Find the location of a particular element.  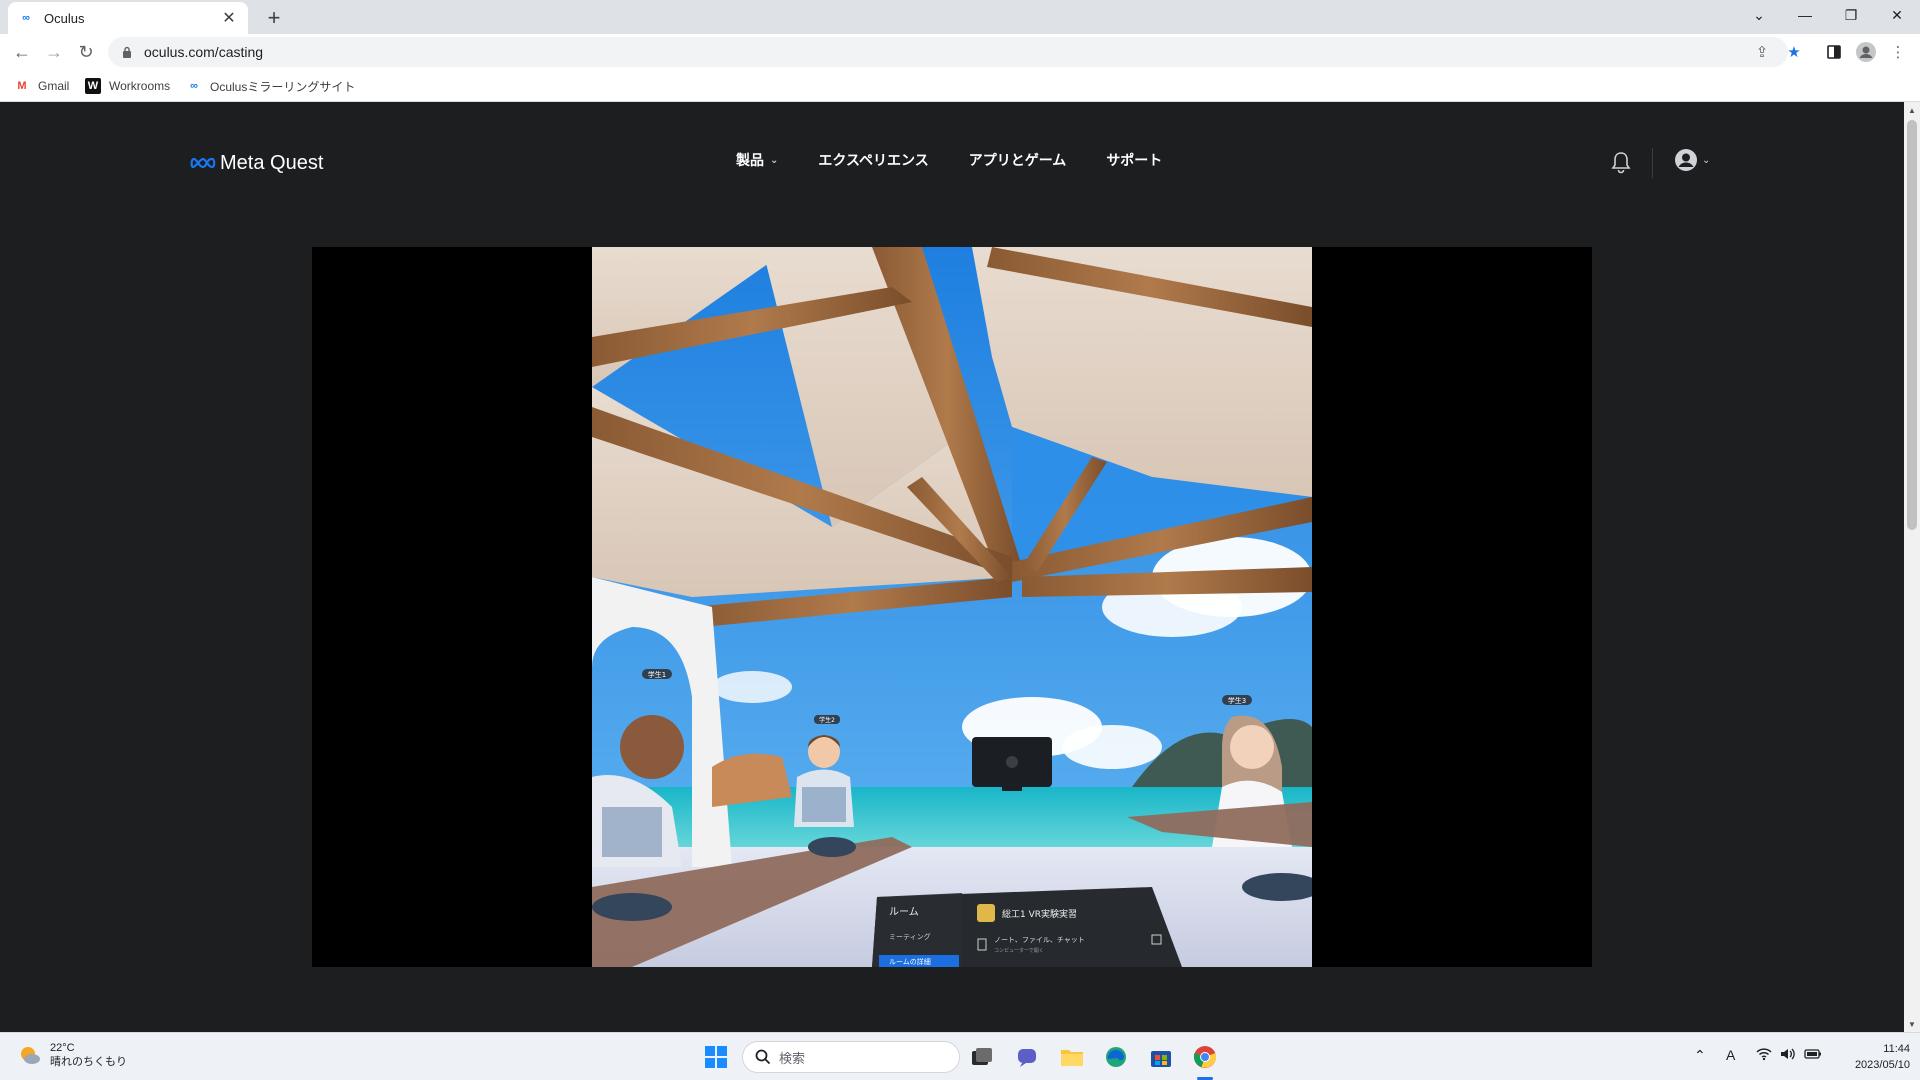

windows-taskbar: 22°C 晴れのちくもり 検索 ⌃ A 11:44 2023/05/10 is located at coordinates (960, 1056).